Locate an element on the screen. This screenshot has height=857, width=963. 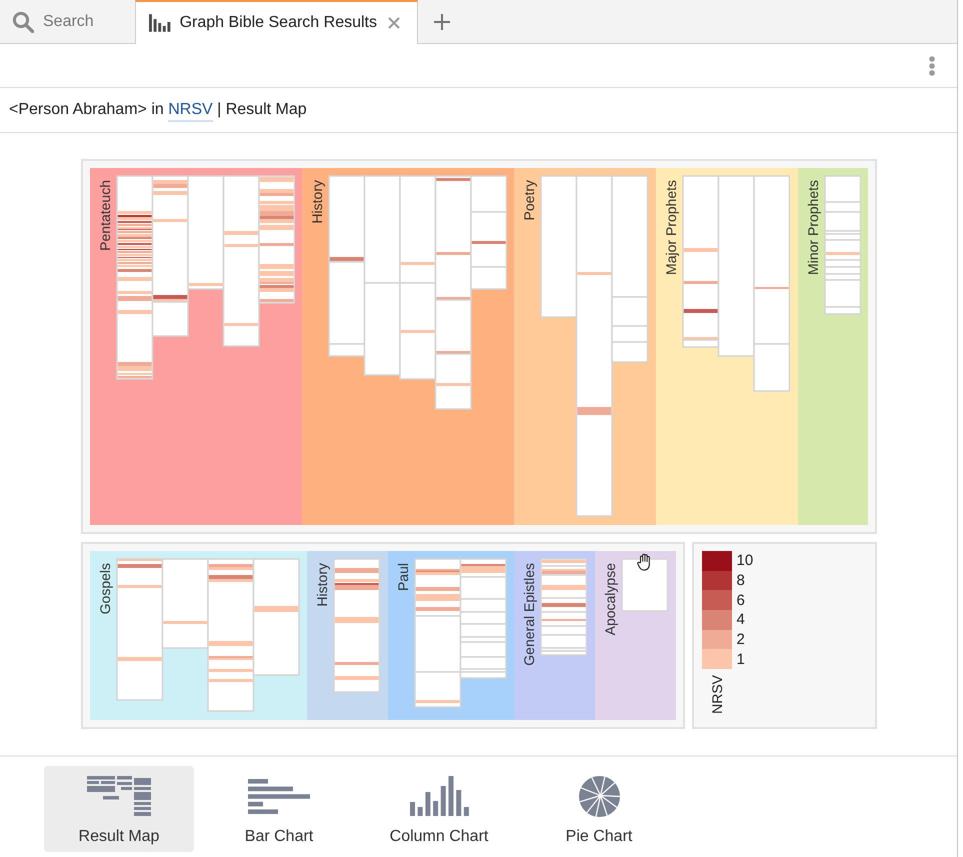
legend-label: 1 is located at coordinates (740, 659).